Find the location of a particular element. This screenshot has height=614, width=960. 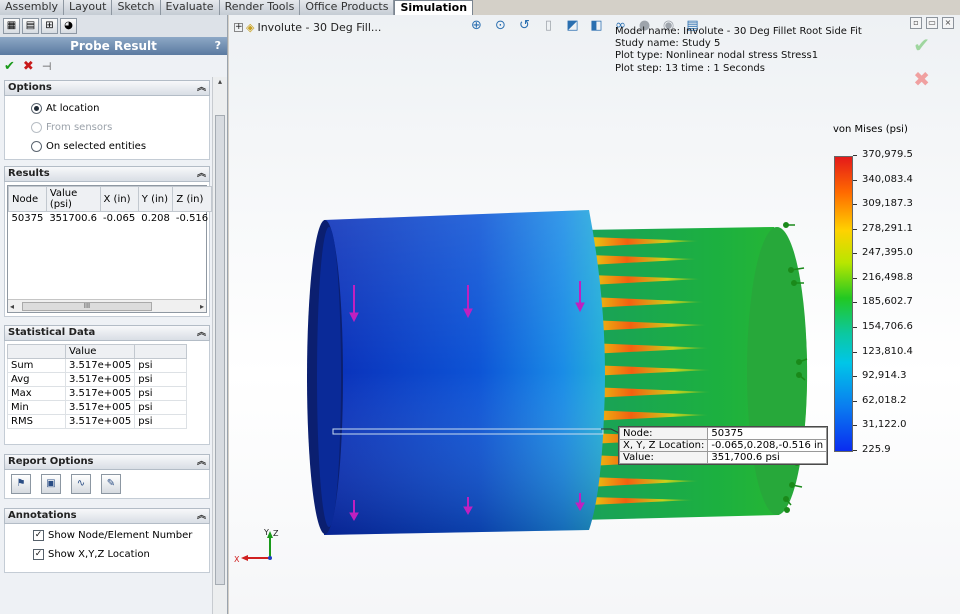

col-node: Node is located at coordinates (27, 199).